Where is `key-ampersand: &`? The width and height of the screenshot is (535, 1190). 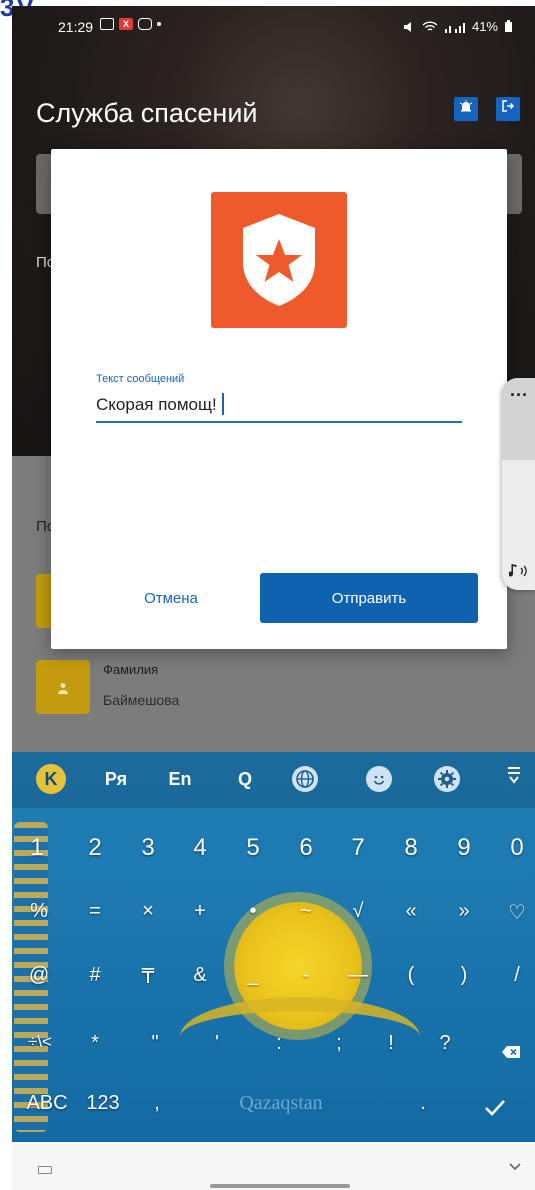 key-ampersand: & is located at coordinates (200, 975).